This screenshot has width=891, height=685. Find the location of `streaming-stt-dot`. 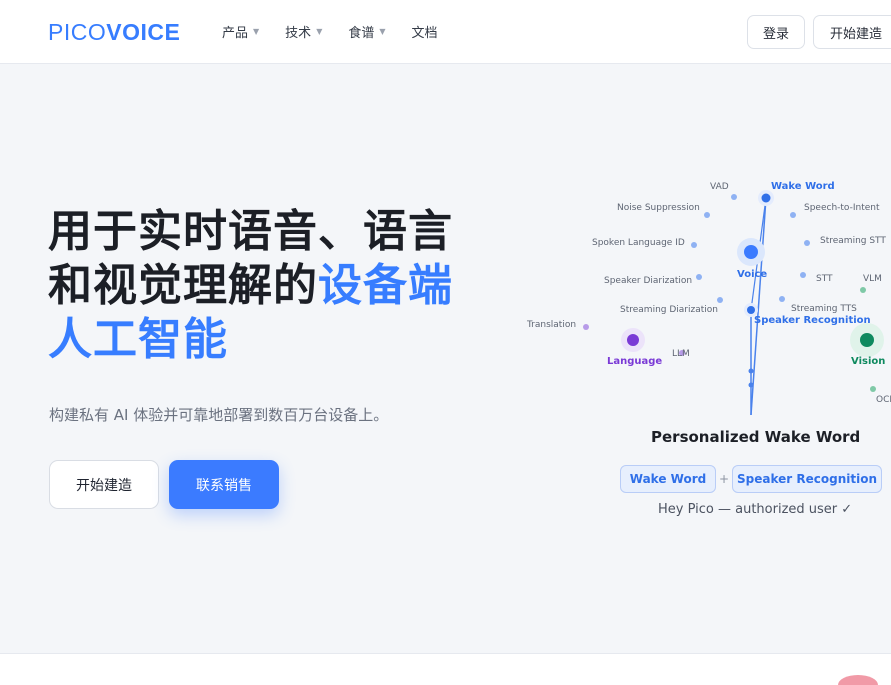

streaming-stt-dot is located at coordinates (807, 243).